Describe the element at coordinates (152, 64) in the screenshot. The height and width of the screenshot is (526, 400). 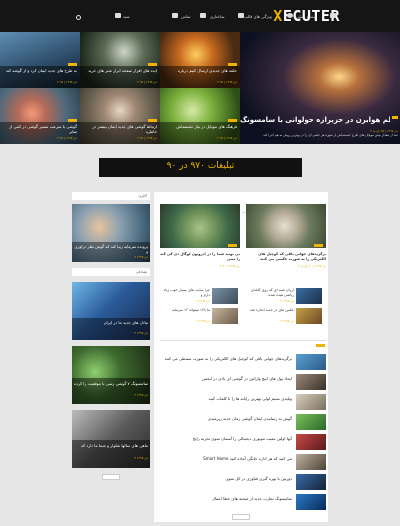
I see `tile-2-badge` at that location.